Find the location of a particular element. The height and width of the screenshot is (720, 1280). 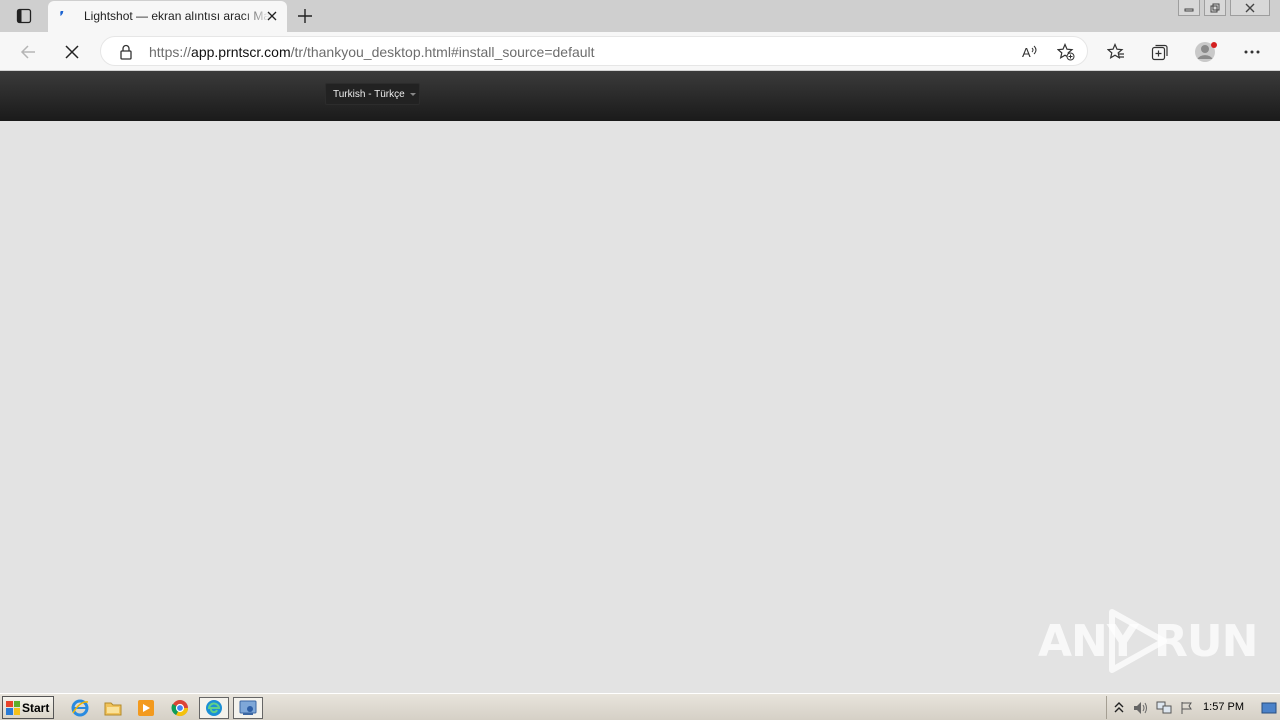

more-icon is located at coordinates (1252, 52).